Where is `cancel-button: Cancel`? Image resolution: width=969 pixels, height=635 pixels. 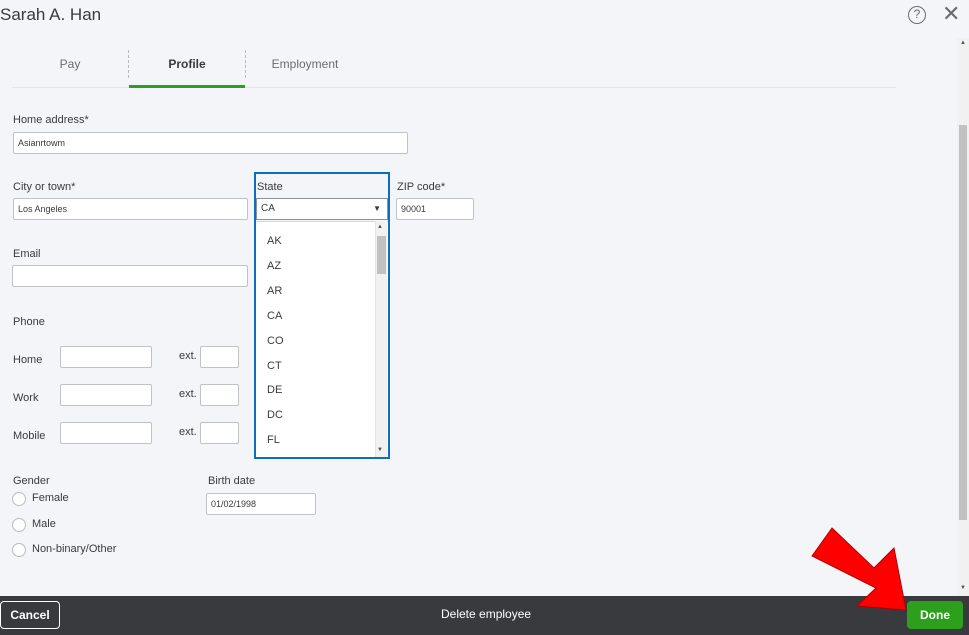 cancel-button: Cancel is located at coordinates (30, 615).